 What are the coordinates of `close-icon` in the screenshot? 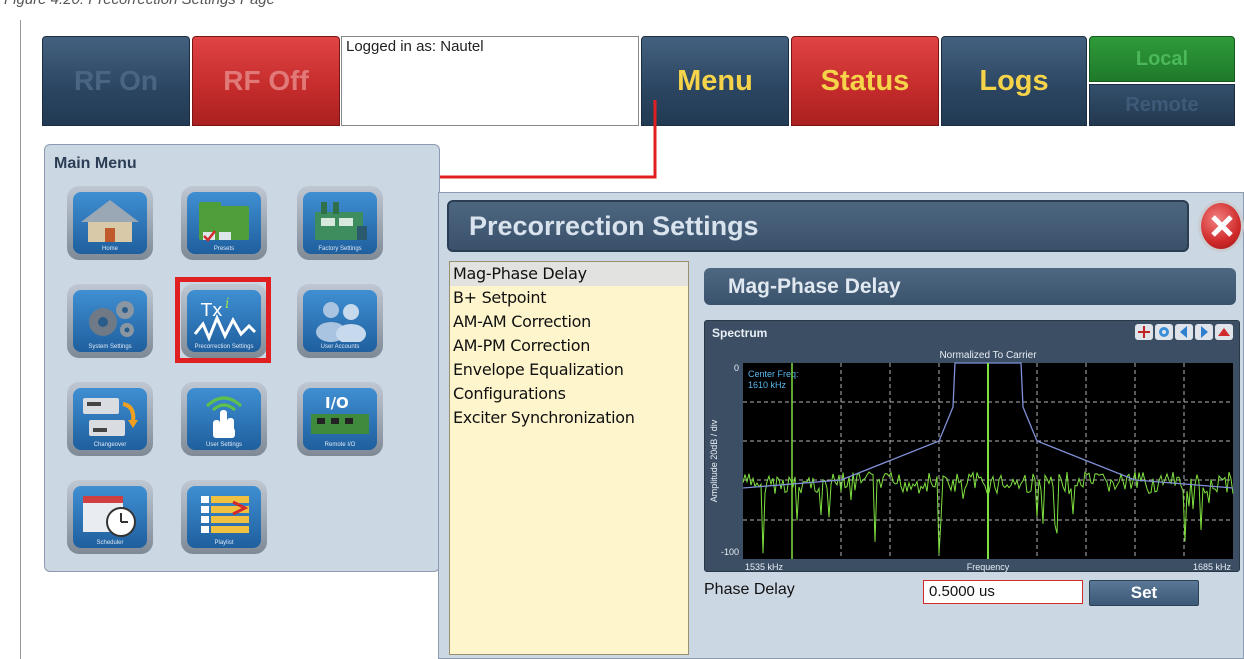 It's located at (1222, 226).